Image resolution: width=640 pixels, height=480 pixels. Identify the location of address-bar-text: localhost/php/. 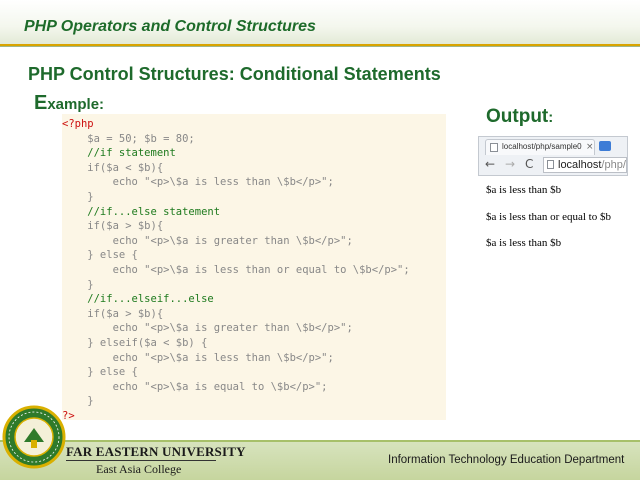
(592, 165).